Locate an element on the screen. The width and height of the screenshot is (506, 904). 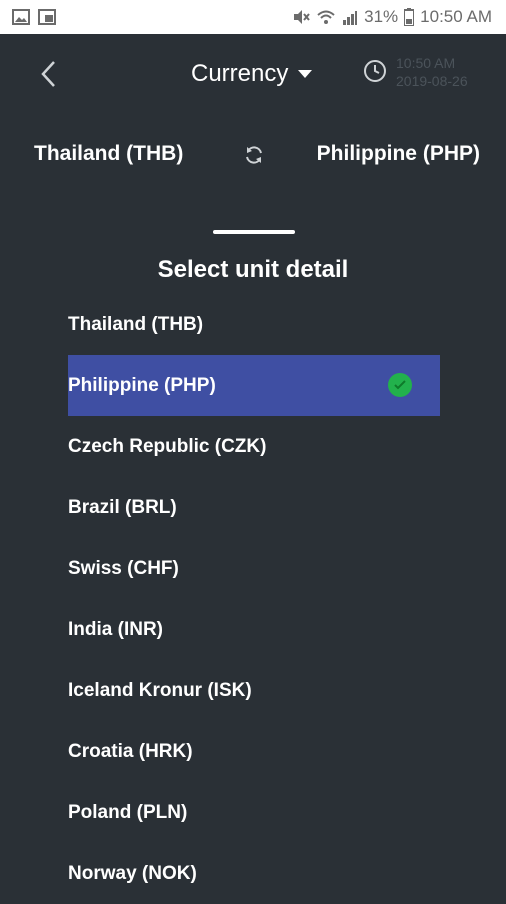
sheet-title: Select unit detail is located at coordinates (253, 269).